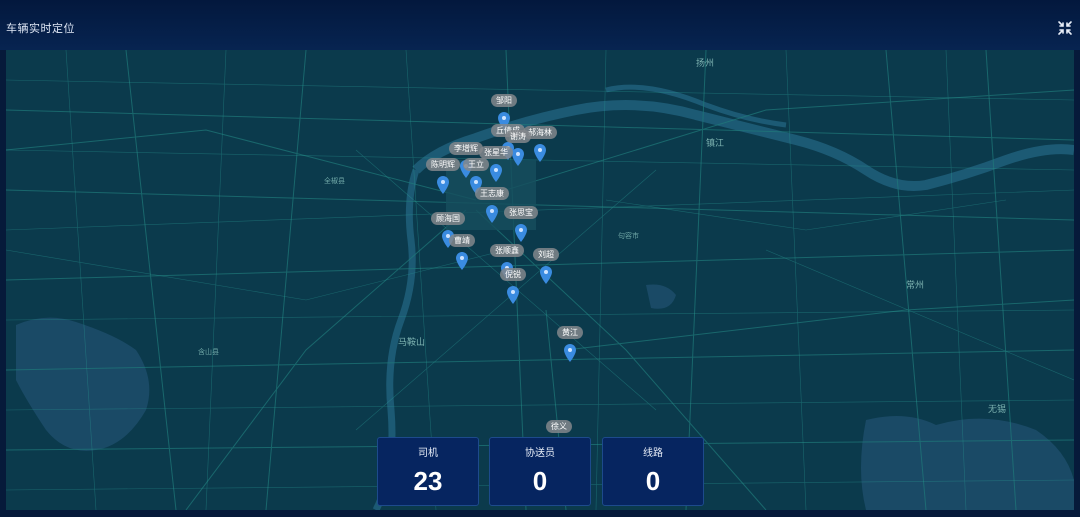 The width and height of the screenshot is (1080, 517). I want to click on vehicle-marker-label: 陈明辉, so click(443, 164).